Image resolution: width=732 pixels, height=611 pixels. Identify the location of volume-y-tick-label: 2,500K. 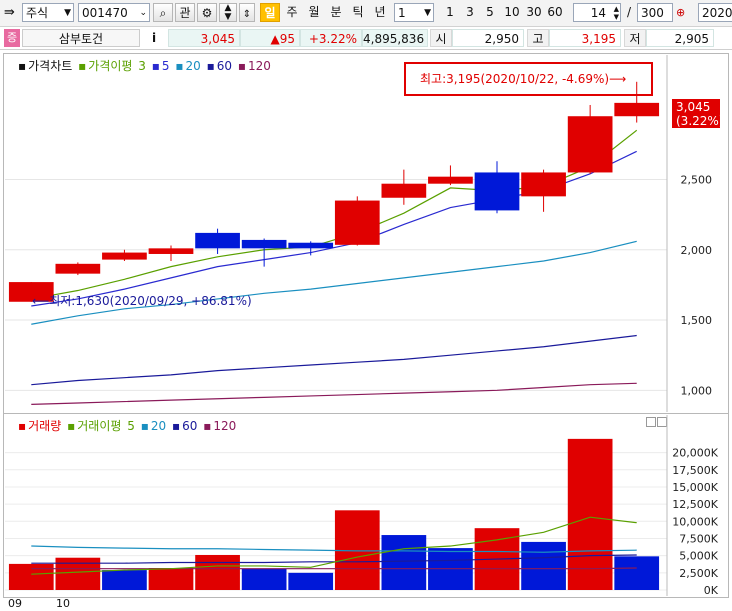
(698, 573).